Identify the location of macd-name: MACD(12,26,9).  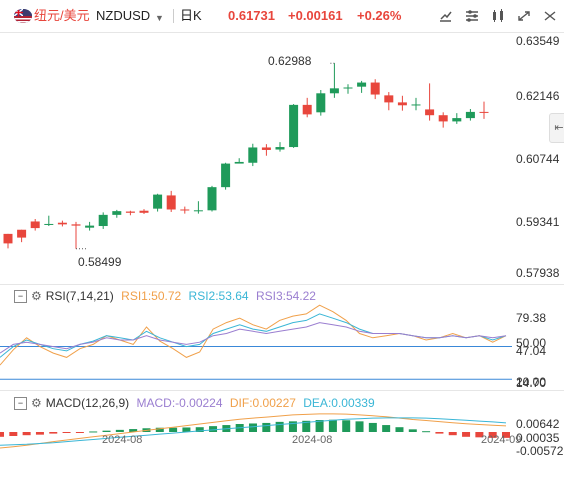
(87, 403).